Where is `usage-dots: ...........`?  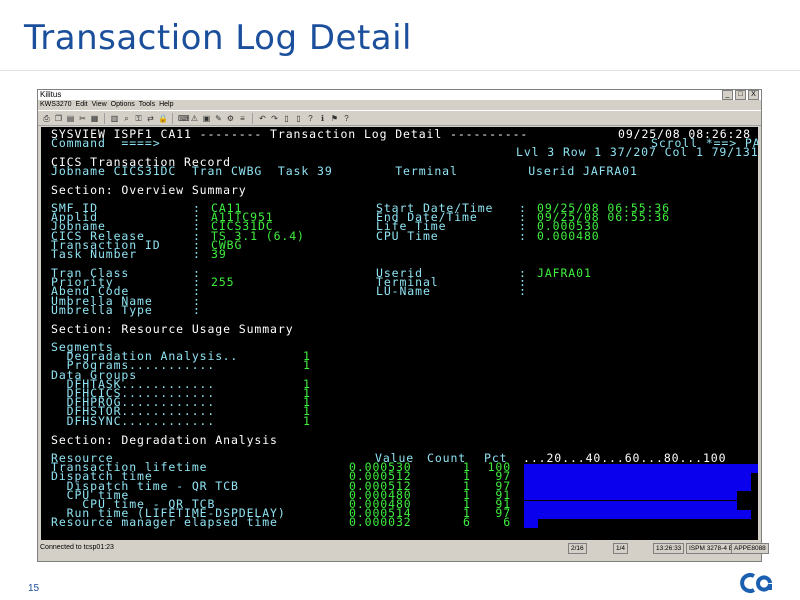 usage-dots: ........... is located at coordinates (172, 365).